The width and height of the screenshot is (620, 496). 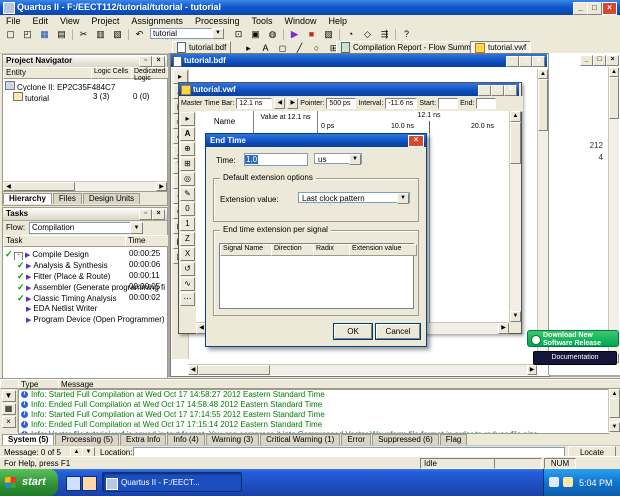 I want to click on timing-analyzer-icon: ◔, so click(x=350, y=34).